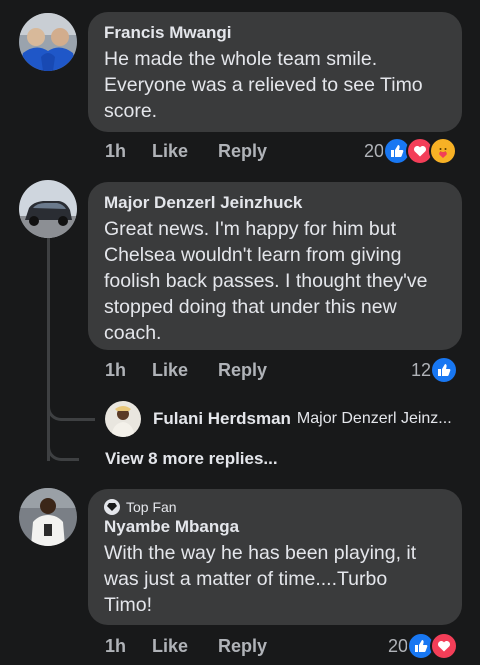 This screenshot has height=665, width=480. Describe the element at coordinates (276, 527) in the screenshot. I see `comment-author: Nyambe Mbanga` at that location.